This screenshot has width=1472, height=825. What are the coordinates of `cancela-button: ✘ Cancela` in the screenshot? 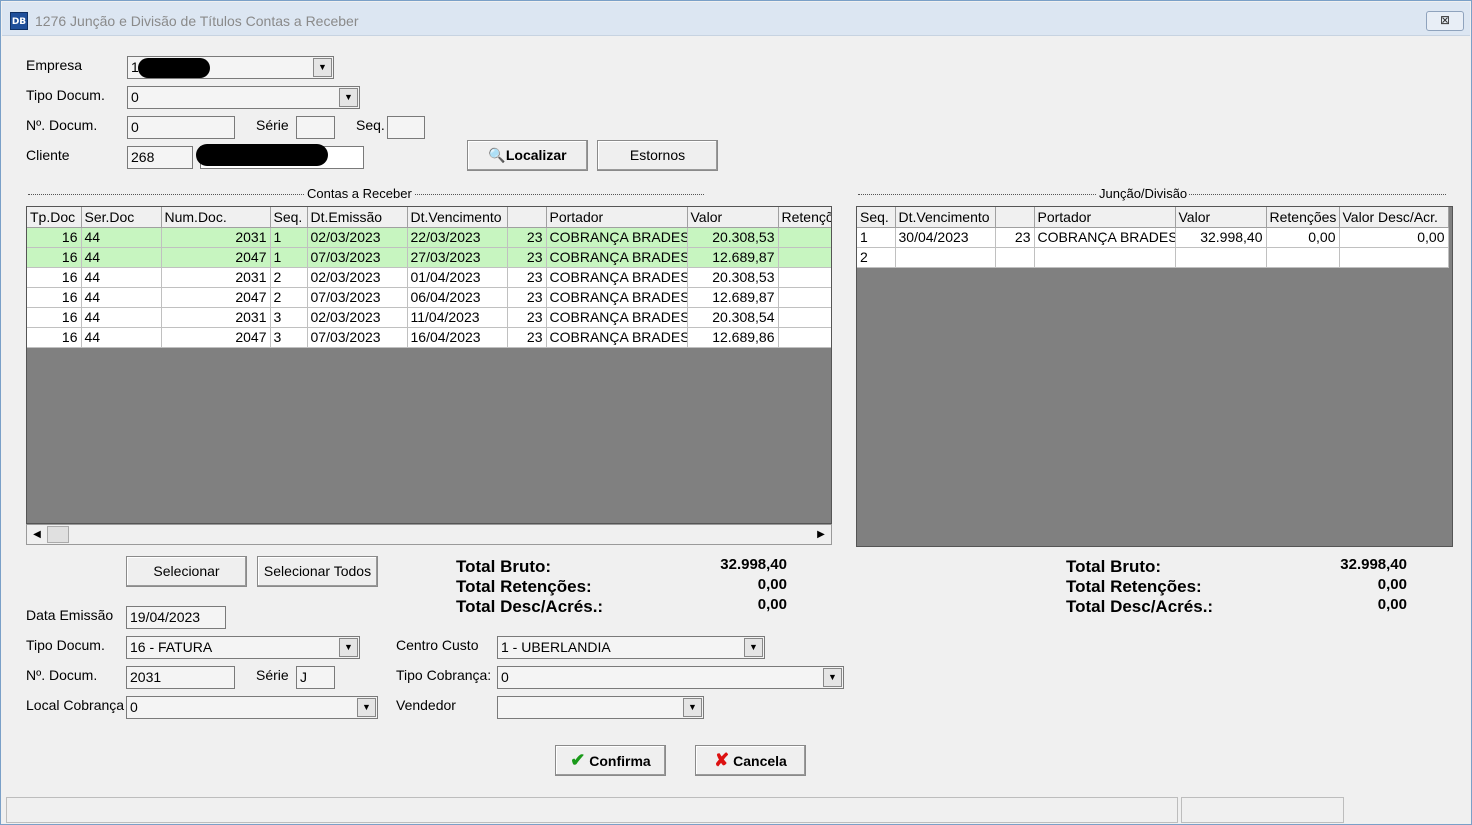 It's located at (750, 760).